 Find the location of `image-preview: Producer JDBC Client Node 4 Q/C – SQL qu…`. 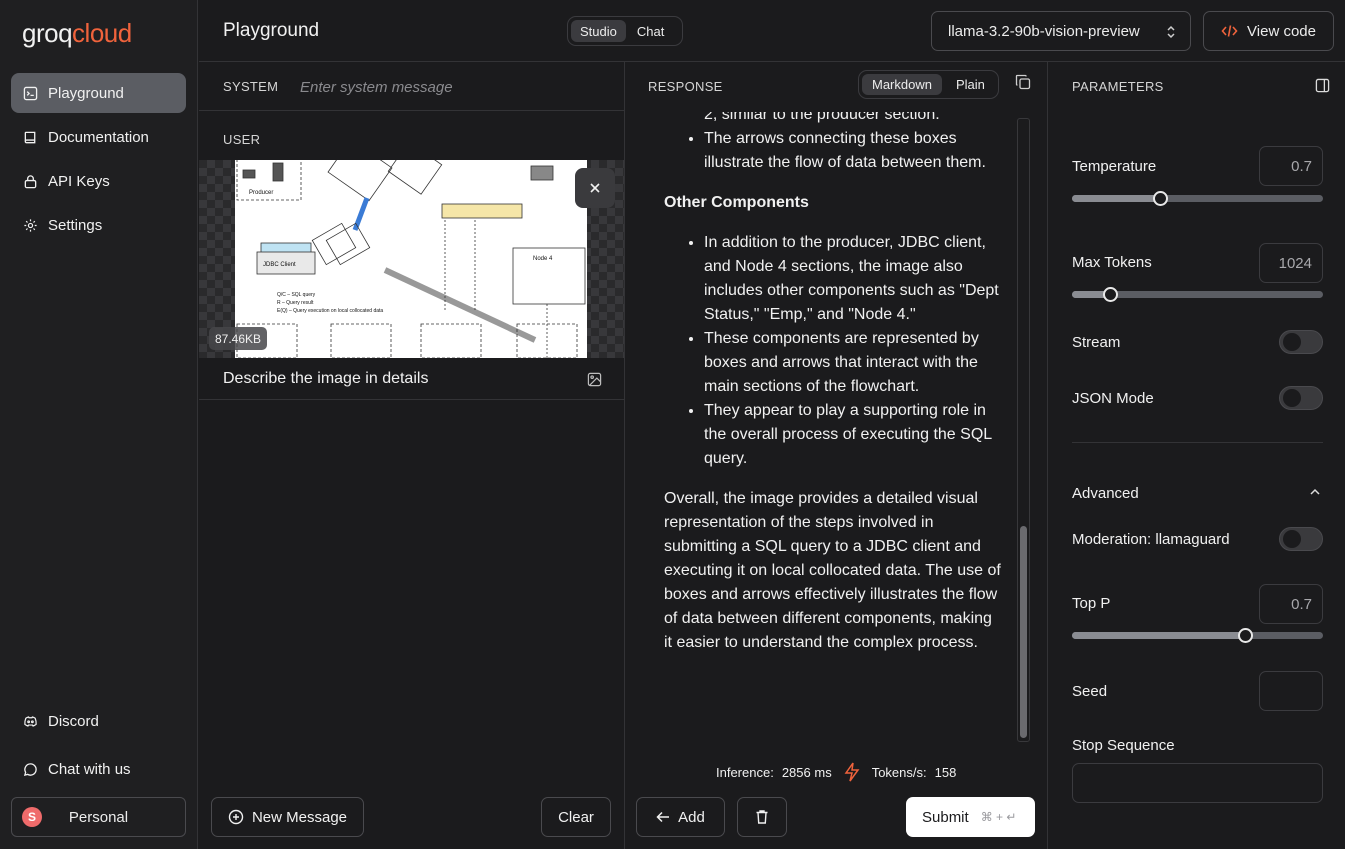

image-preview: Producer JDBC Client Node 4 Q/C – SQL qu… is located at coordinates (411, 259).